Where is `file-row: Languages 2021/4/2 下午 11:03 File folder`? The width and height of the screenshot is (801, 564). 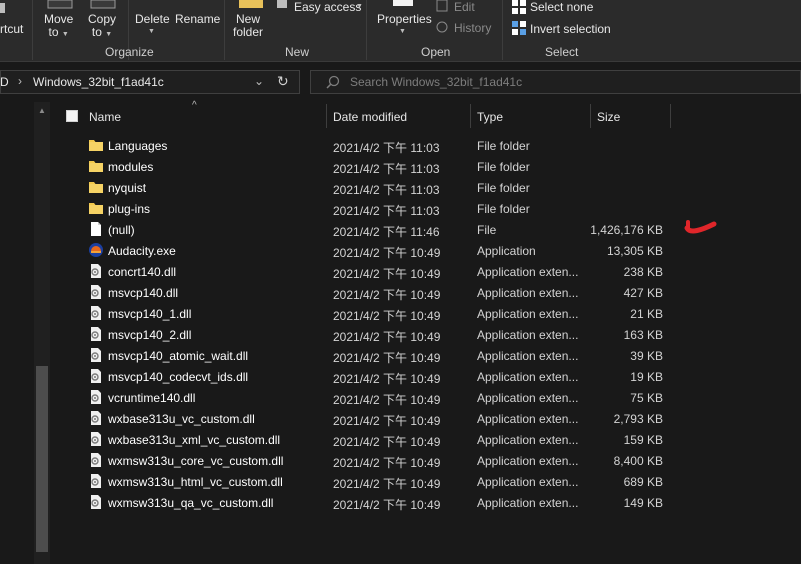 file-row: Languages 2021/4/2 下午 11:03 File folder is located at coordinates (370, 145).